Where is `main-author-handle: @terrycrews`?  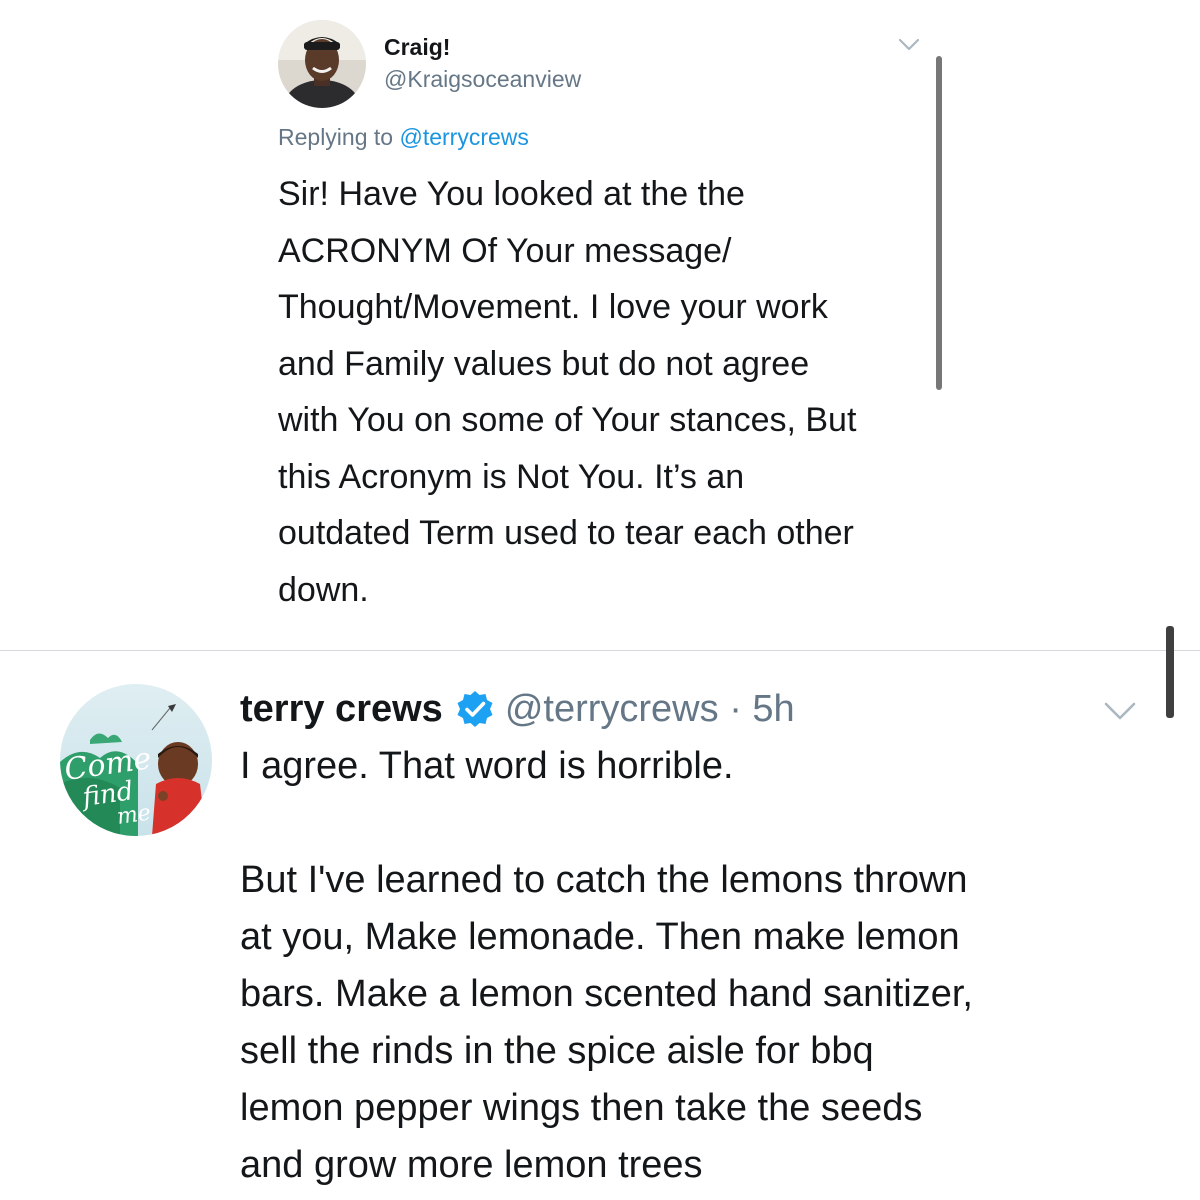
main-author-handle: @terrycrews is located at coordinates (612, 709).